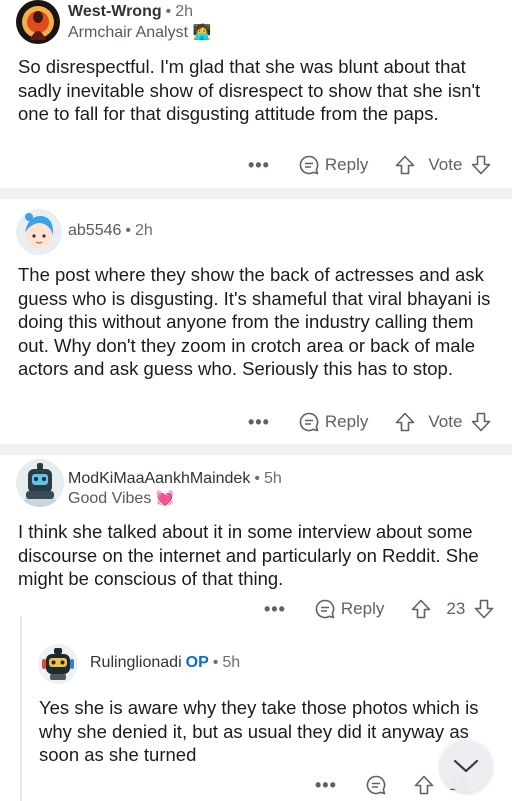 The width and height of the screenshot is (512, 801). I want to click on comment-actions: ••• Reply 23, so click(379, 609).